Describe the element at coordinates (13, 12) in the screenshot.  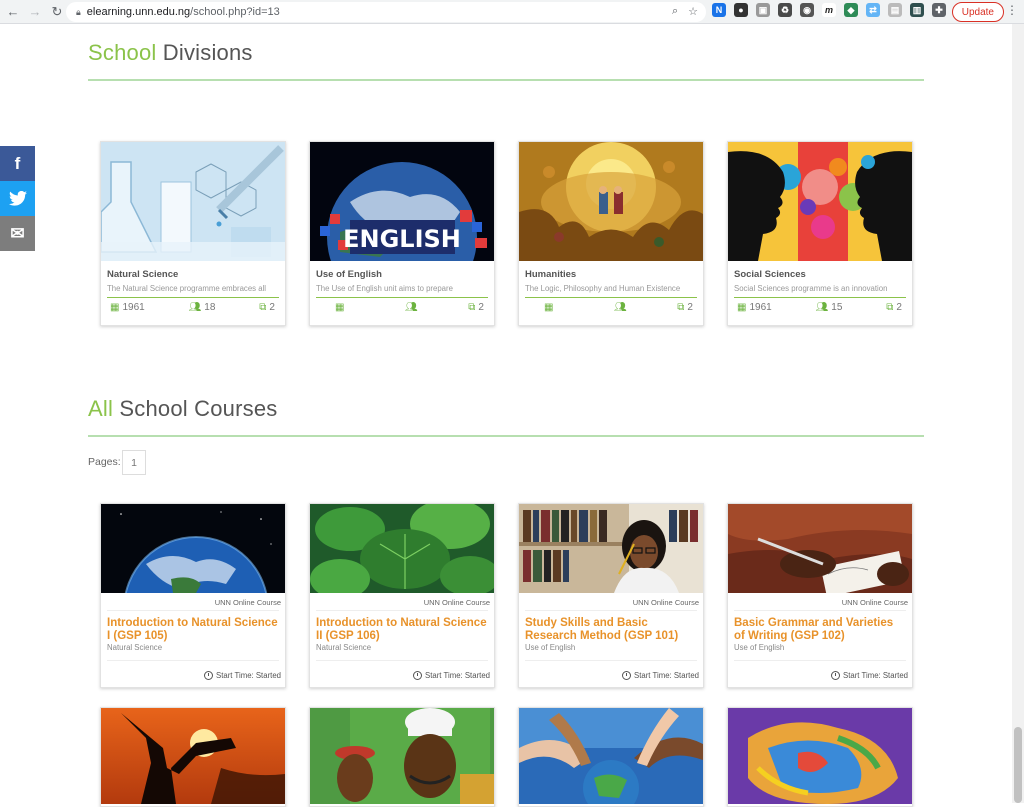
I see `back-icon: ←` at that location.